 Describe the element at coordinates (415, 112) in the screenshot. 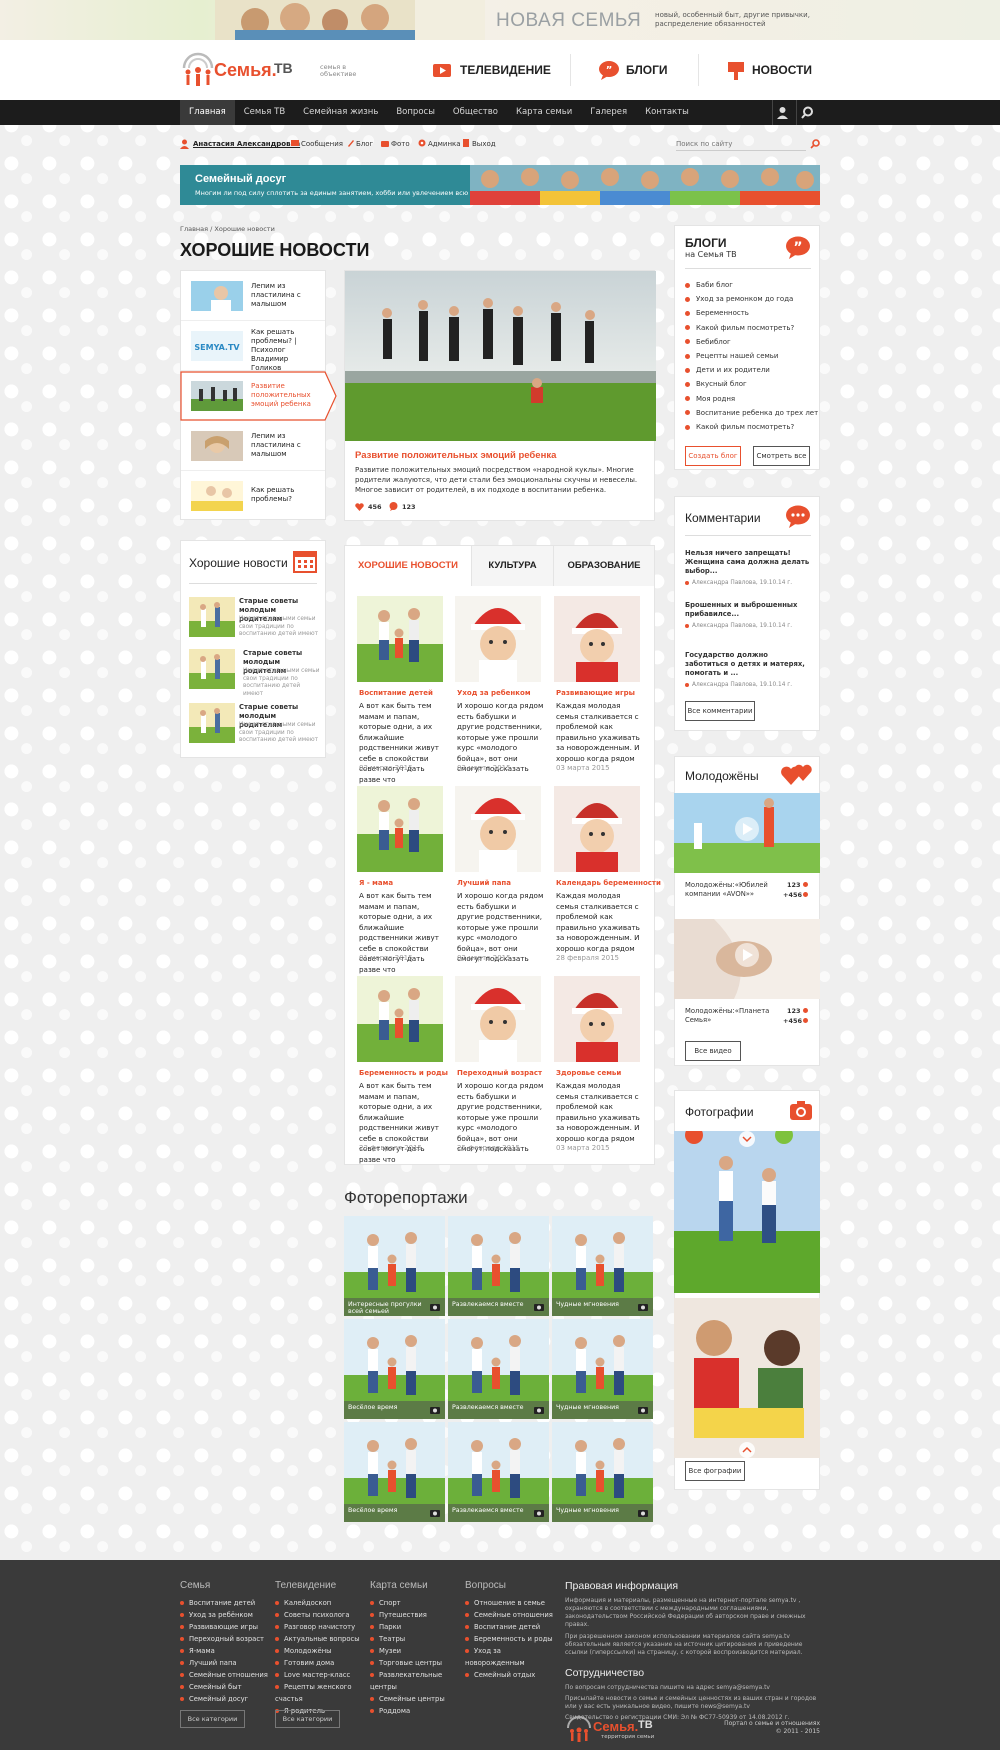

I see `nav-item-questions: Вопросы` at that location.